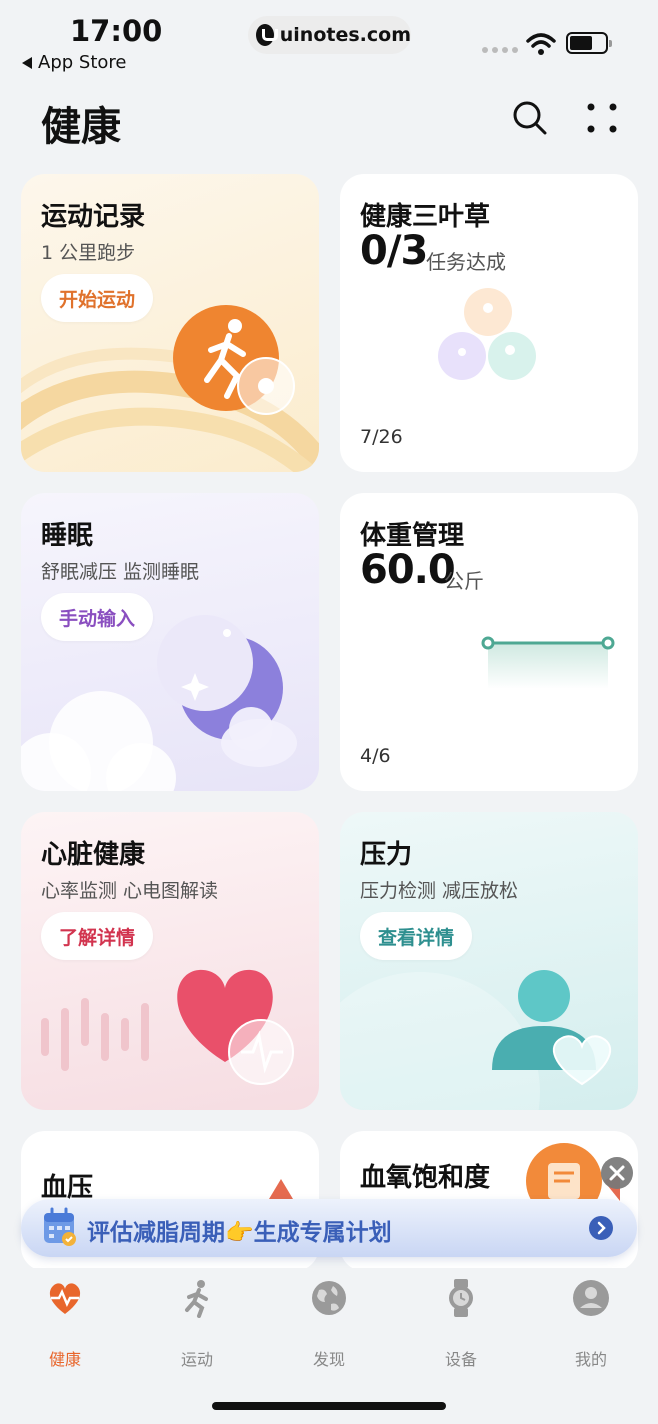 The image size is (658, 1424). What do you see at coordinates (239, 1233) in the screenshot?
I see `banner-text: 评估减脂周期👉生成专属计划` at bounding box center [239, 1233].